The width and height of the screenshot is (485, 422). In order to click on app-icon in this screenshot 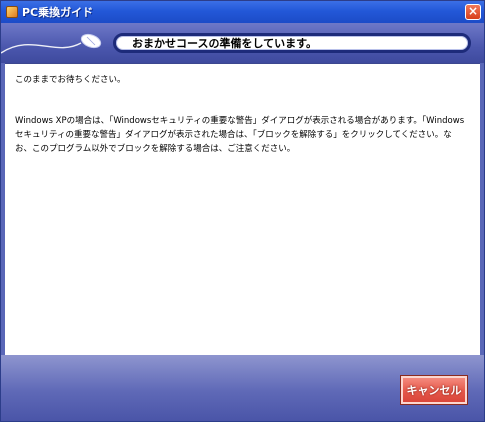, I will do `click(12, 12)`.